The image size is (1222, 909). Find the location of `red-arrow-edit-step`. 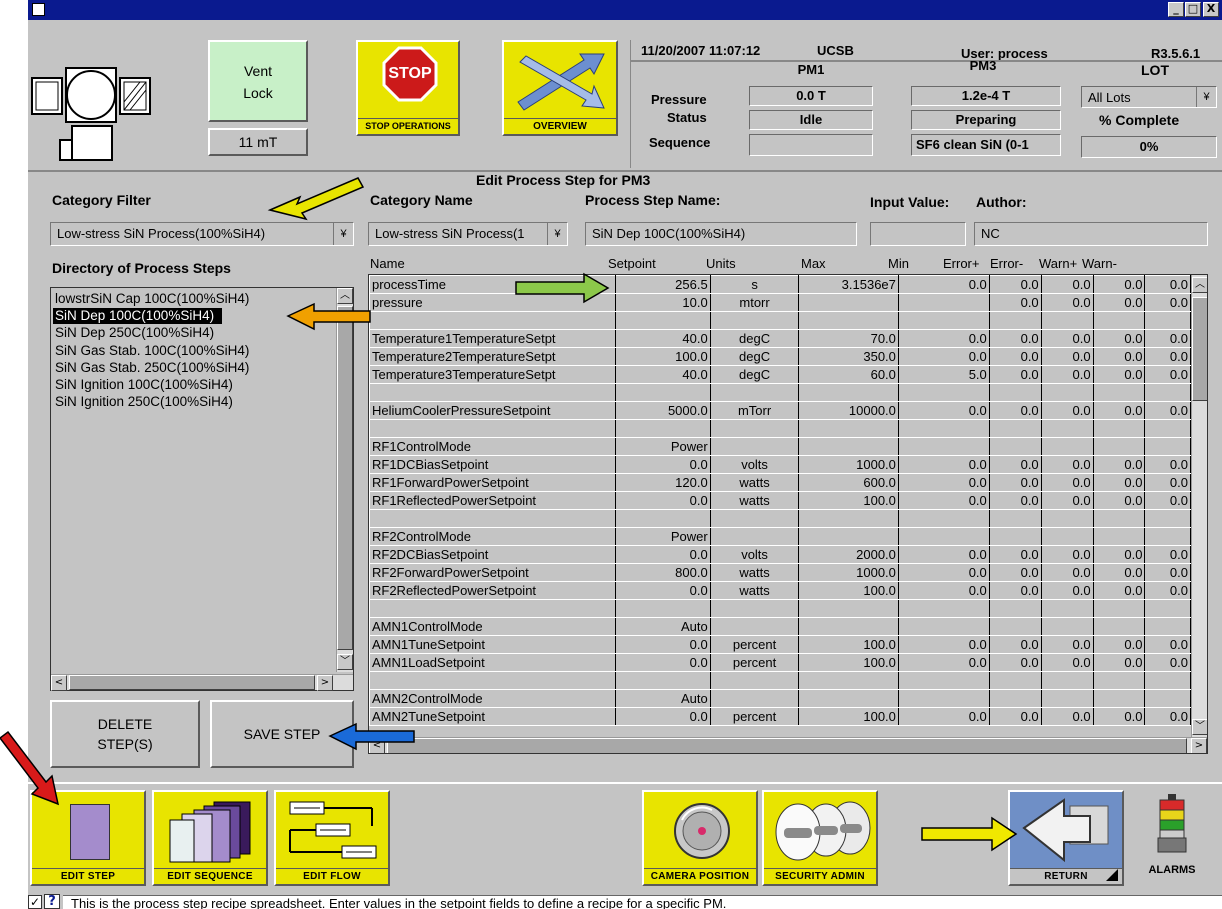

red-arrow-edit-step is located at coordinates (30, 768).